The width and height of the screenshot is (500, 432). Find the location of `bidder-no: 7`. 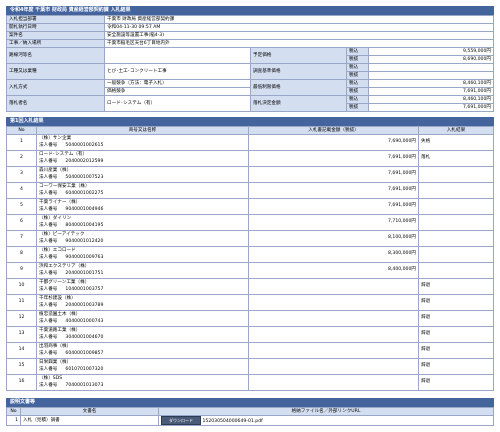

bidder-no: 7 is located at coordinates (21, 238).